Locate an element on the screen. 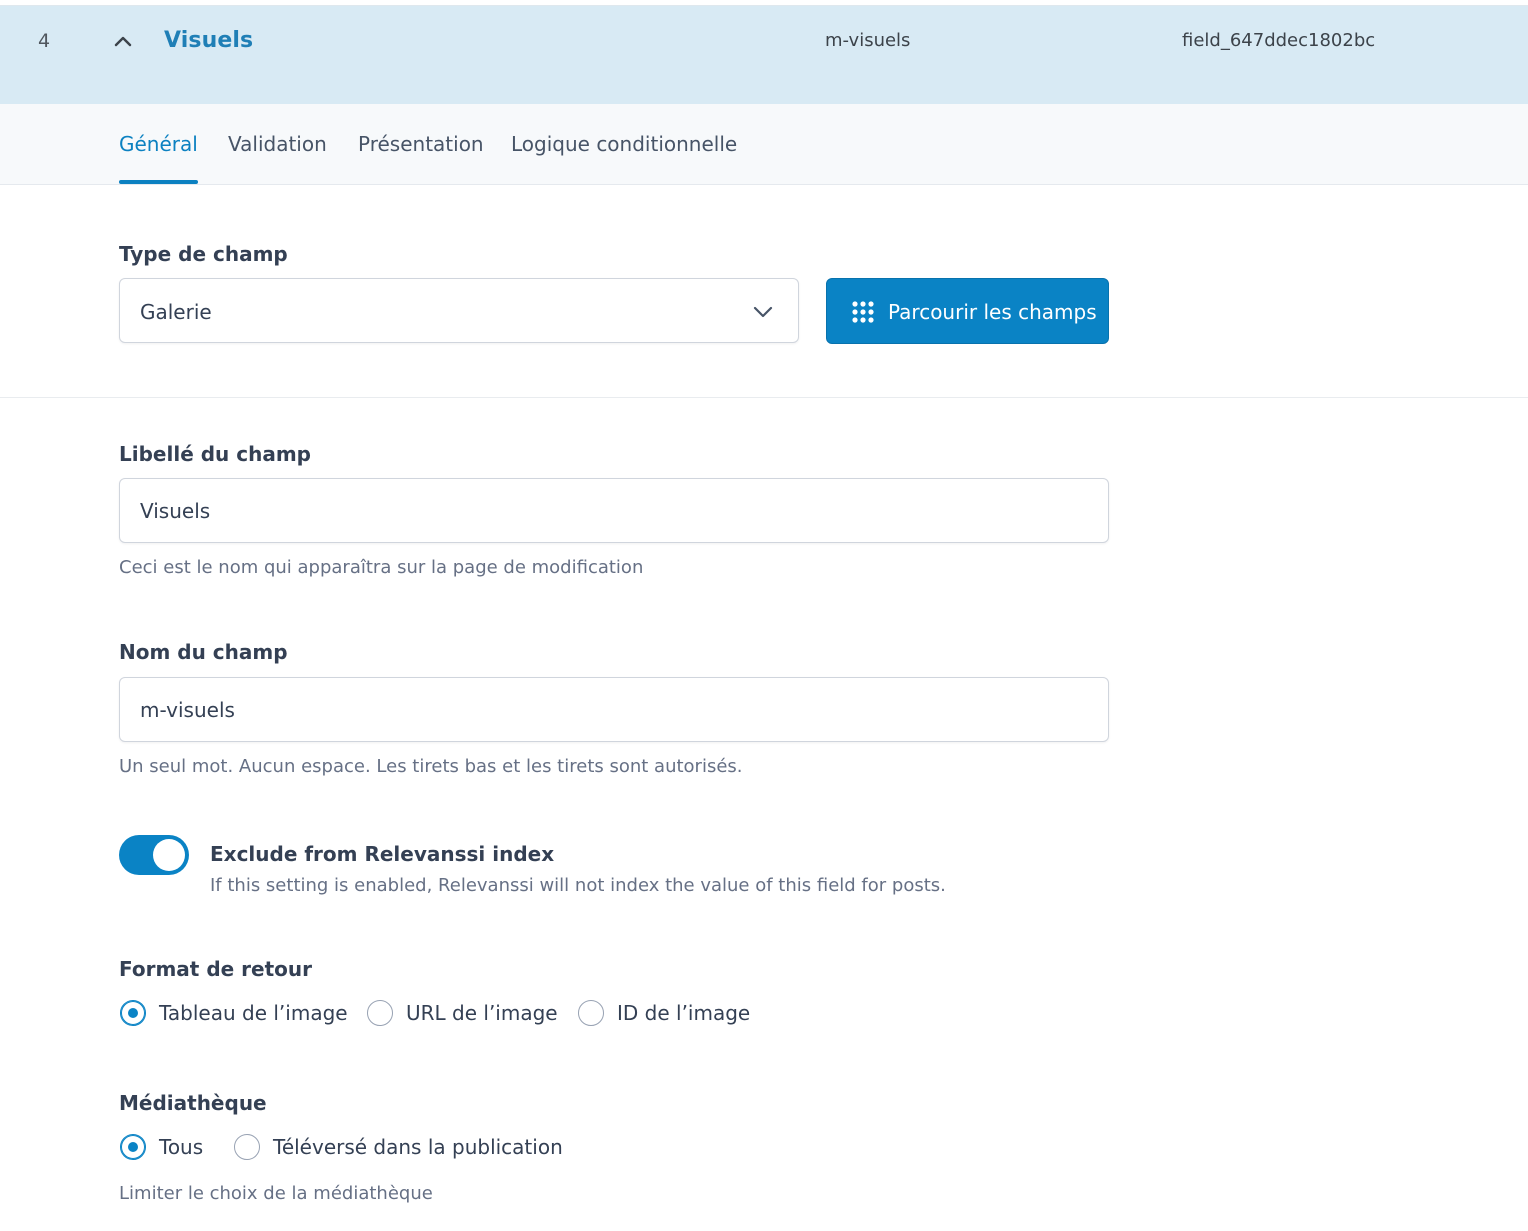  field-name-title: Nom du champ is located at coordinates (203, 652).